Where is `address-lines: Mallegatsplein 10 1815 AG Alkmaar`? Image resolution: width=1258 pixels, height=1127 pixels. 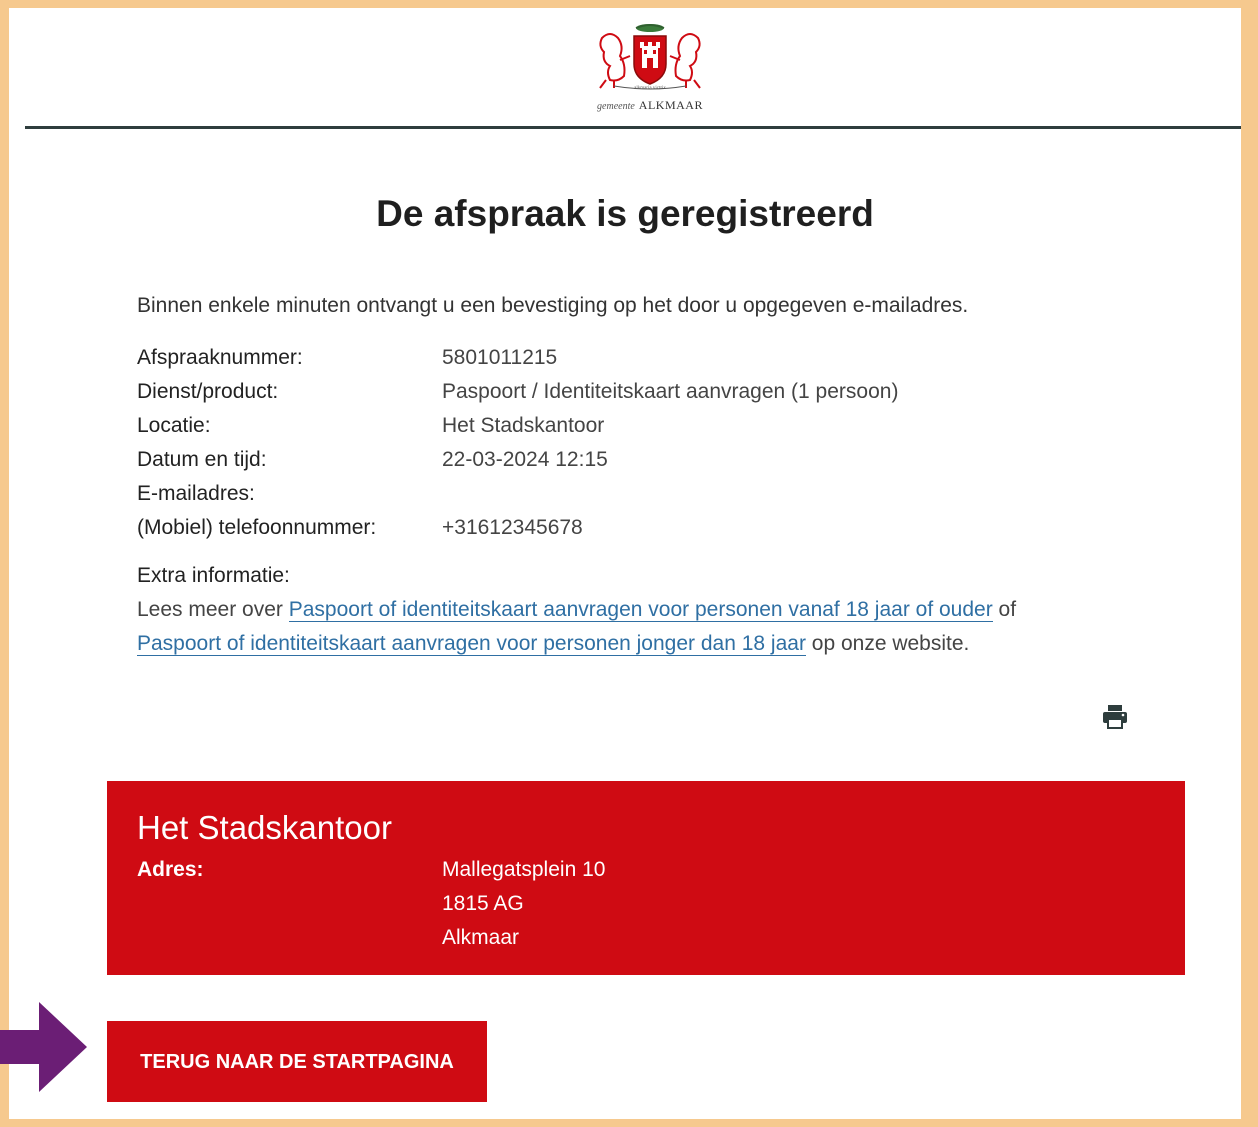
address-lines: Mallegatsplein 10 1815 AG Alkmaar is located at coordinates (523, 904).